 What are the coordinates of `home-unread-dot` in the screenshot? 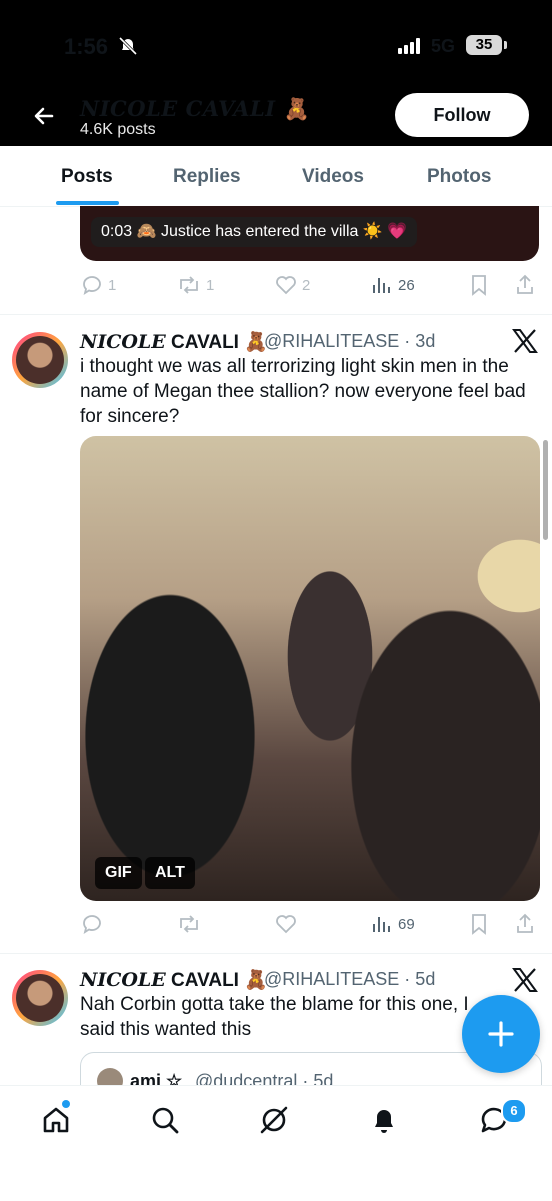 It's located at (66, 1104).